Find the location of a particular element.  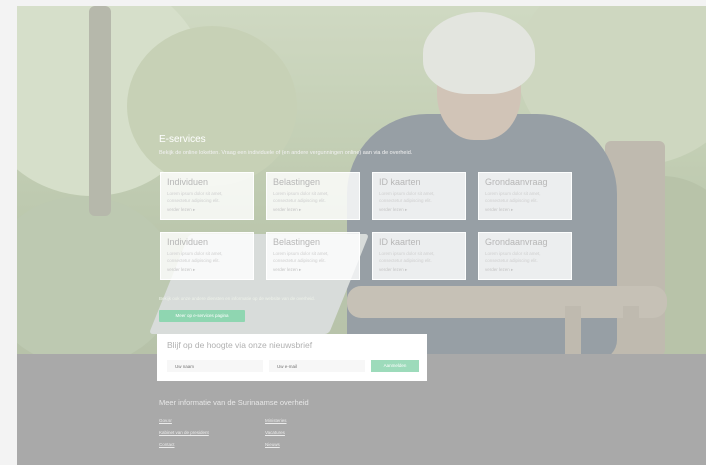

newsletter-email-input is located at coordinates (317, 366).